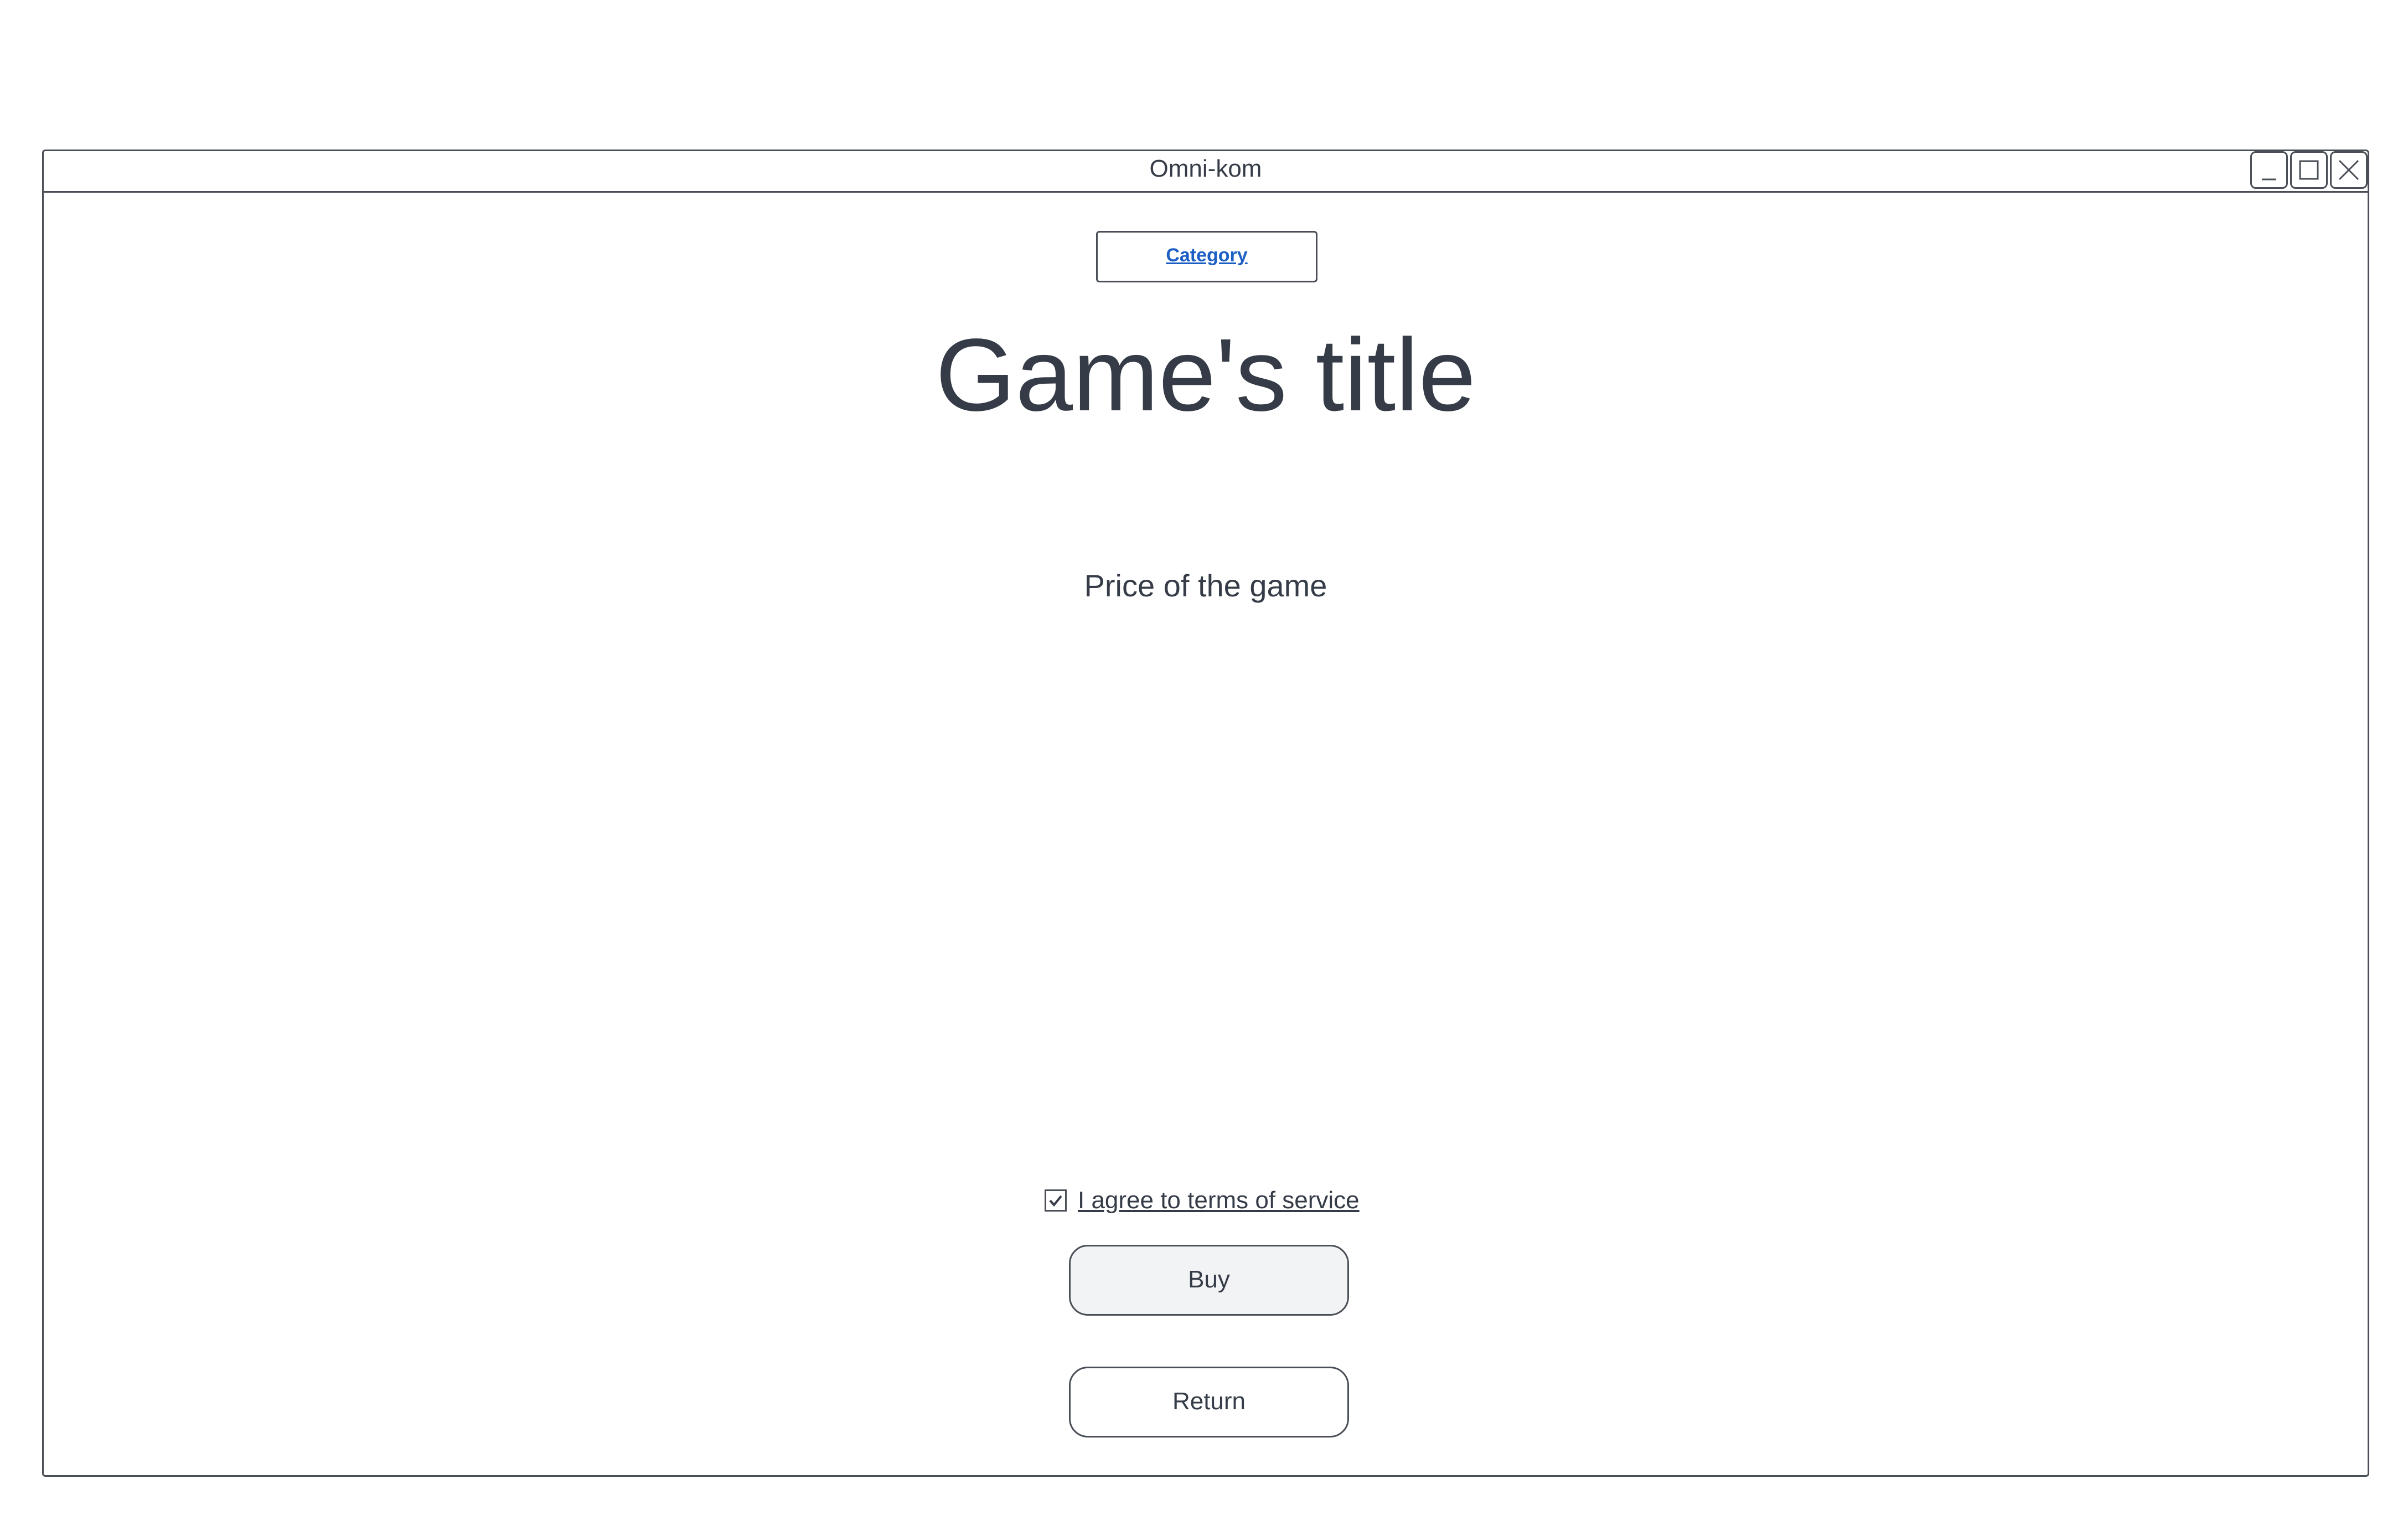 The height and width of the screenshot is (1520, 2408). Describe the element at coordinates (1205, 375) in the screenshot. I see `game-title: Game's title` at that location.